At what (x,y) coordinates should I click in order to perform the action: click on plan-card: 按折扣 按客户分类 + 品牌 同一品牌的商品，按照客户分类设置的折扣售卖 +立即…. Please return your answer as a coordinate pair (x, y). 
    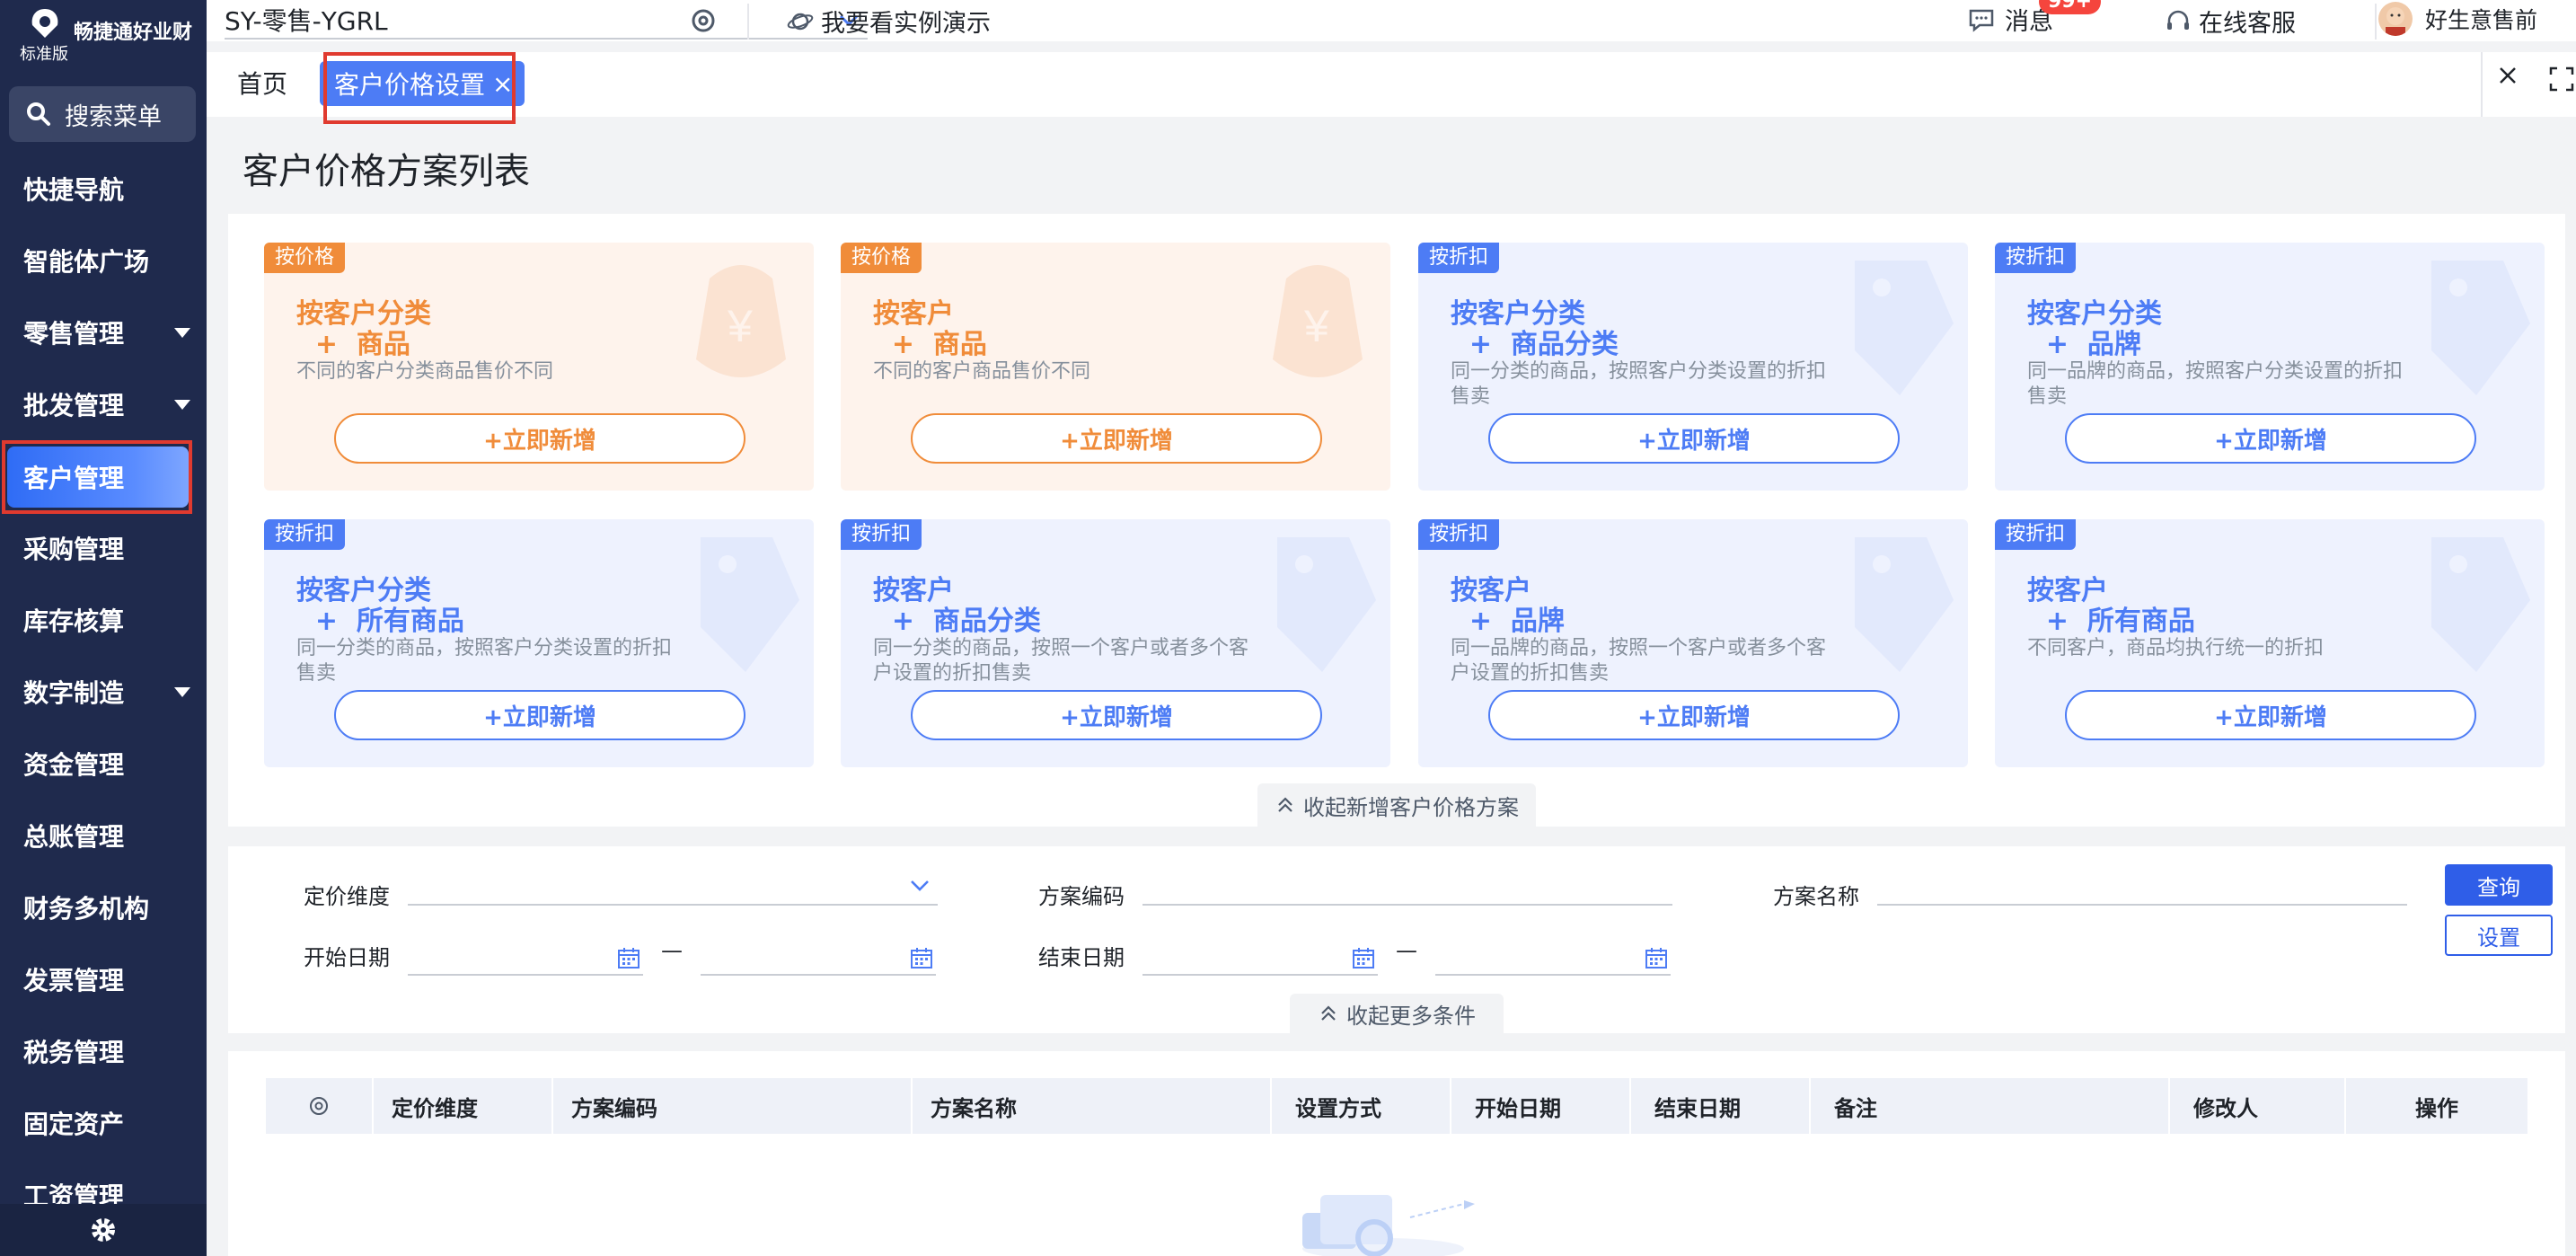
    Looking at the image, I should click on (2270, 367).